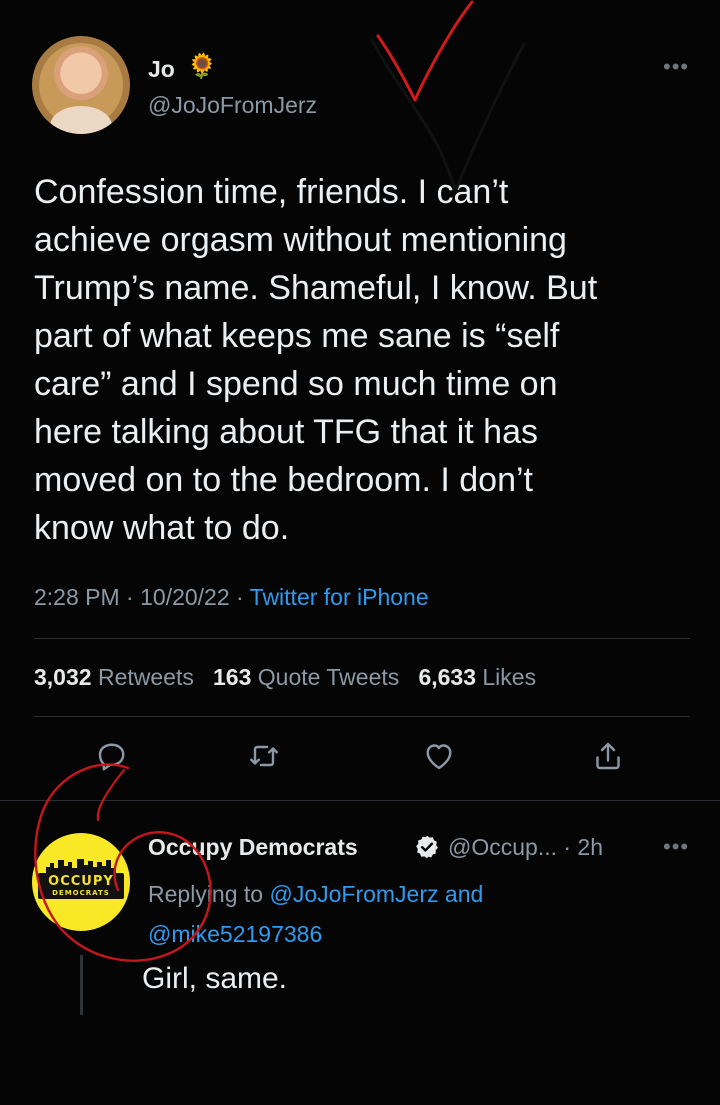 This screenshot has height=1105, width=720. Describe the element at coordinates (676, 67) in the screenshot. I see `more-options-icon: •••` at that location.